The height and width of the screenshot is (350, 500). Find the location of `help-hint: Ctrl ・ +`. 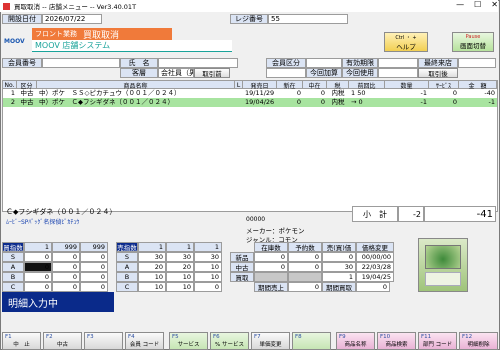

help-hint: Ctrl ・ + is located at coordinates (406, 37).